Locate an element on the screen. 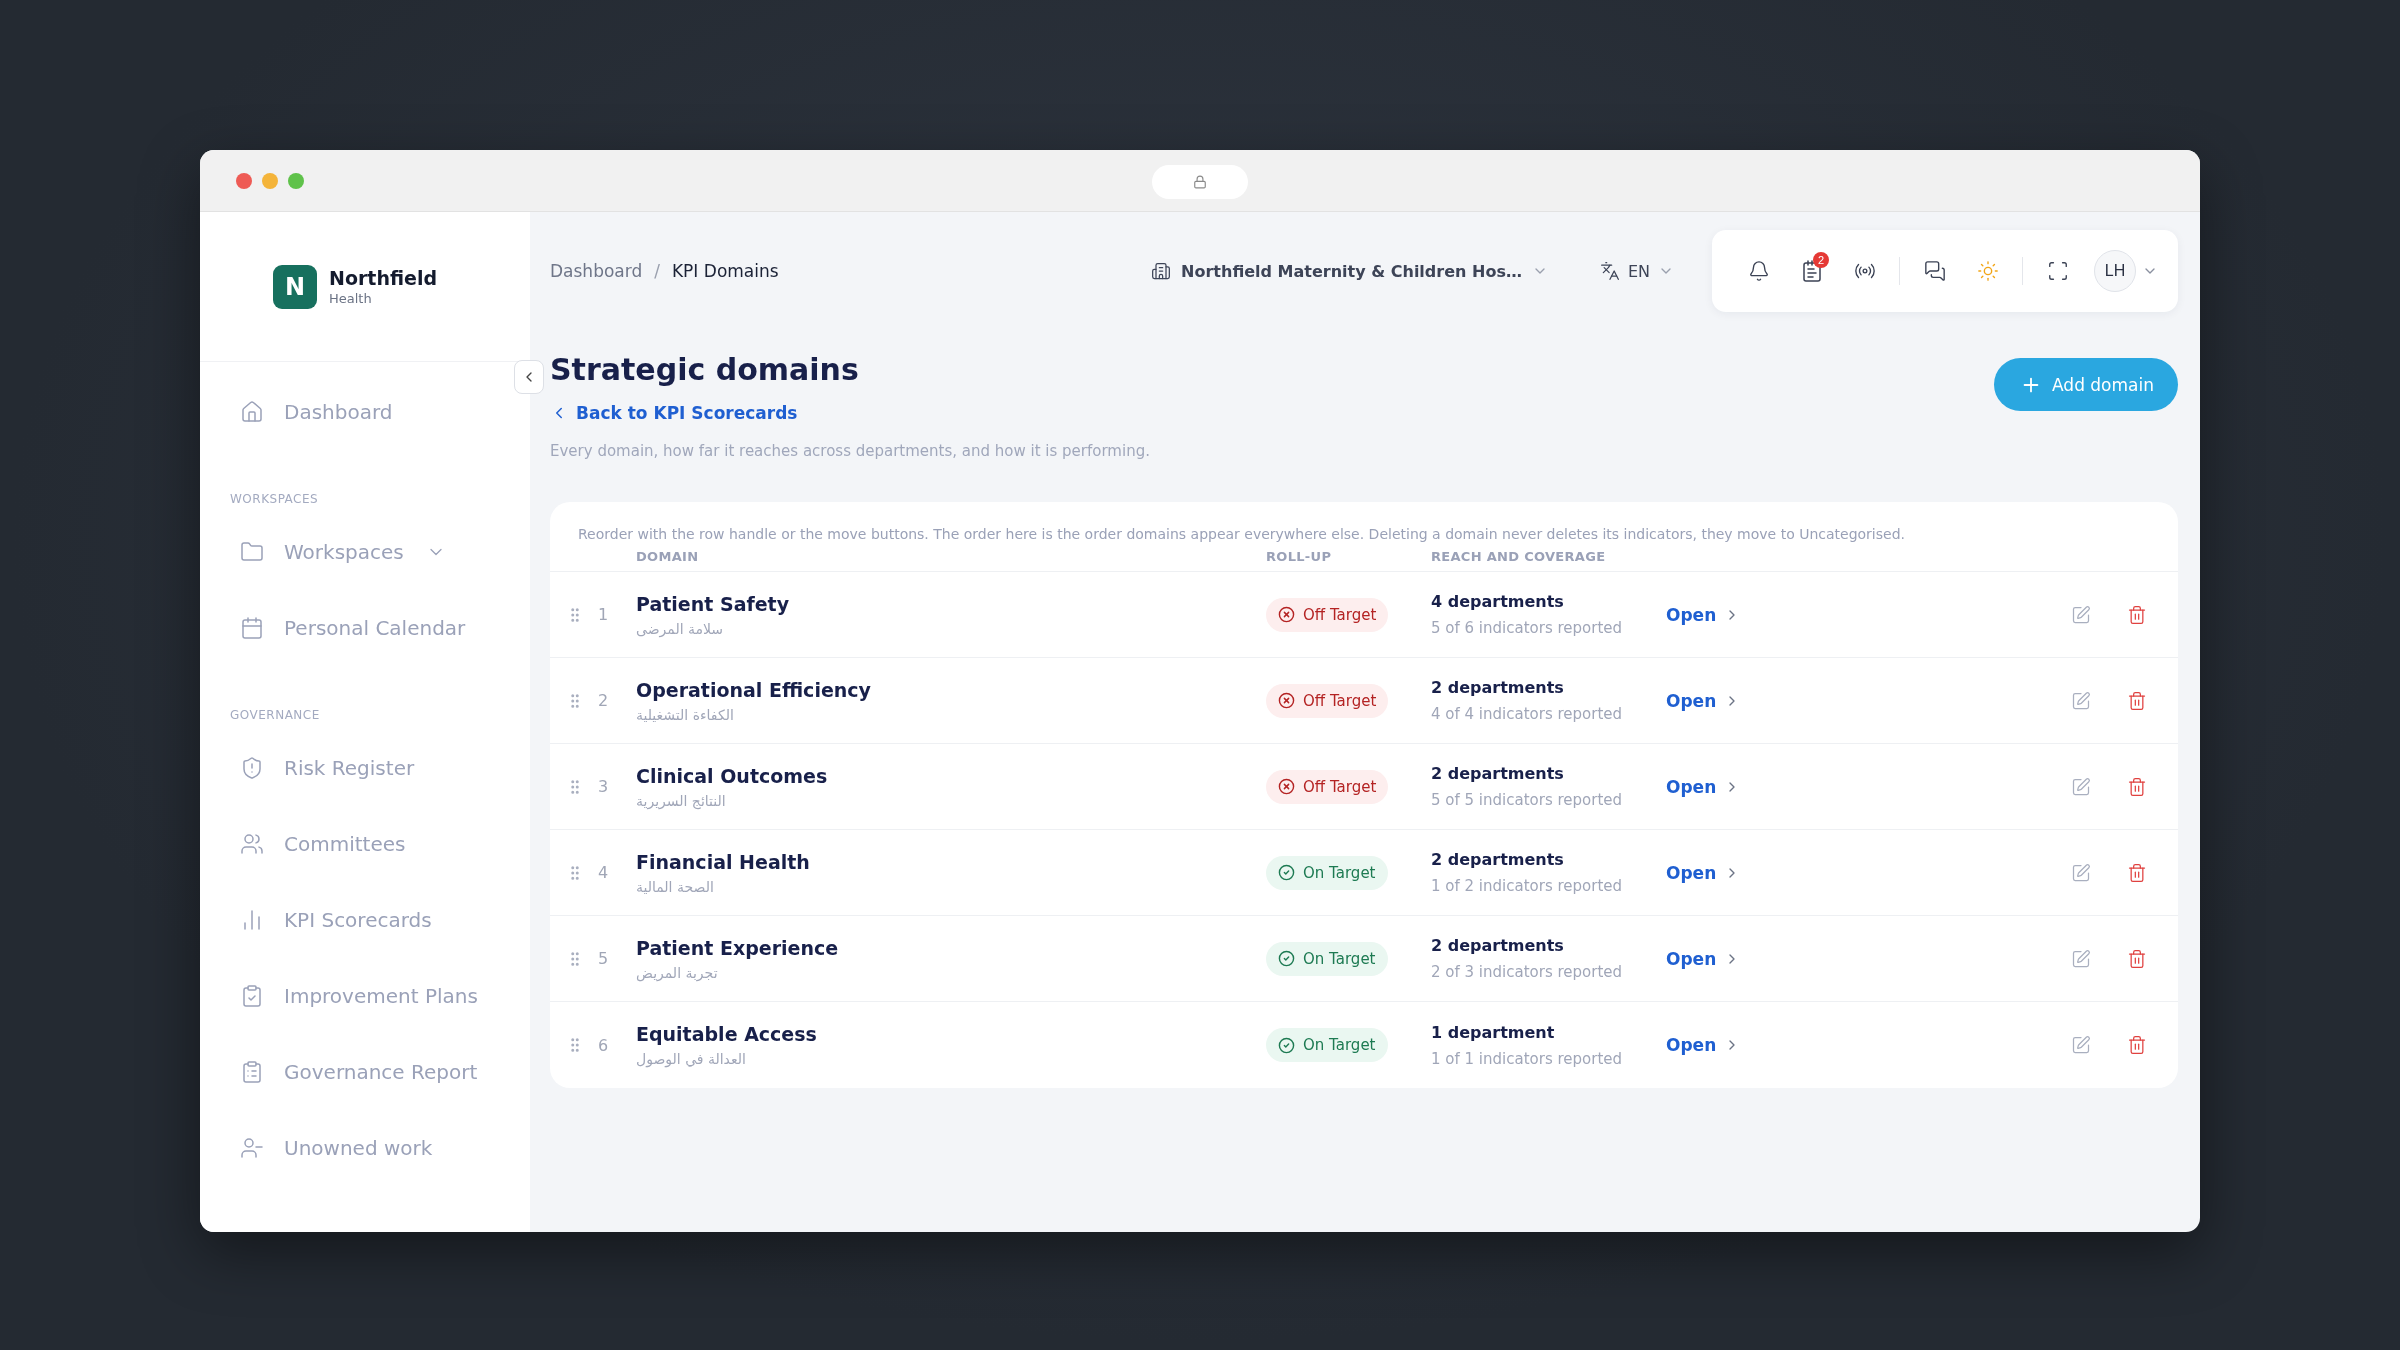  domain-name: Patient Experience is located at coordinates (738, 947).